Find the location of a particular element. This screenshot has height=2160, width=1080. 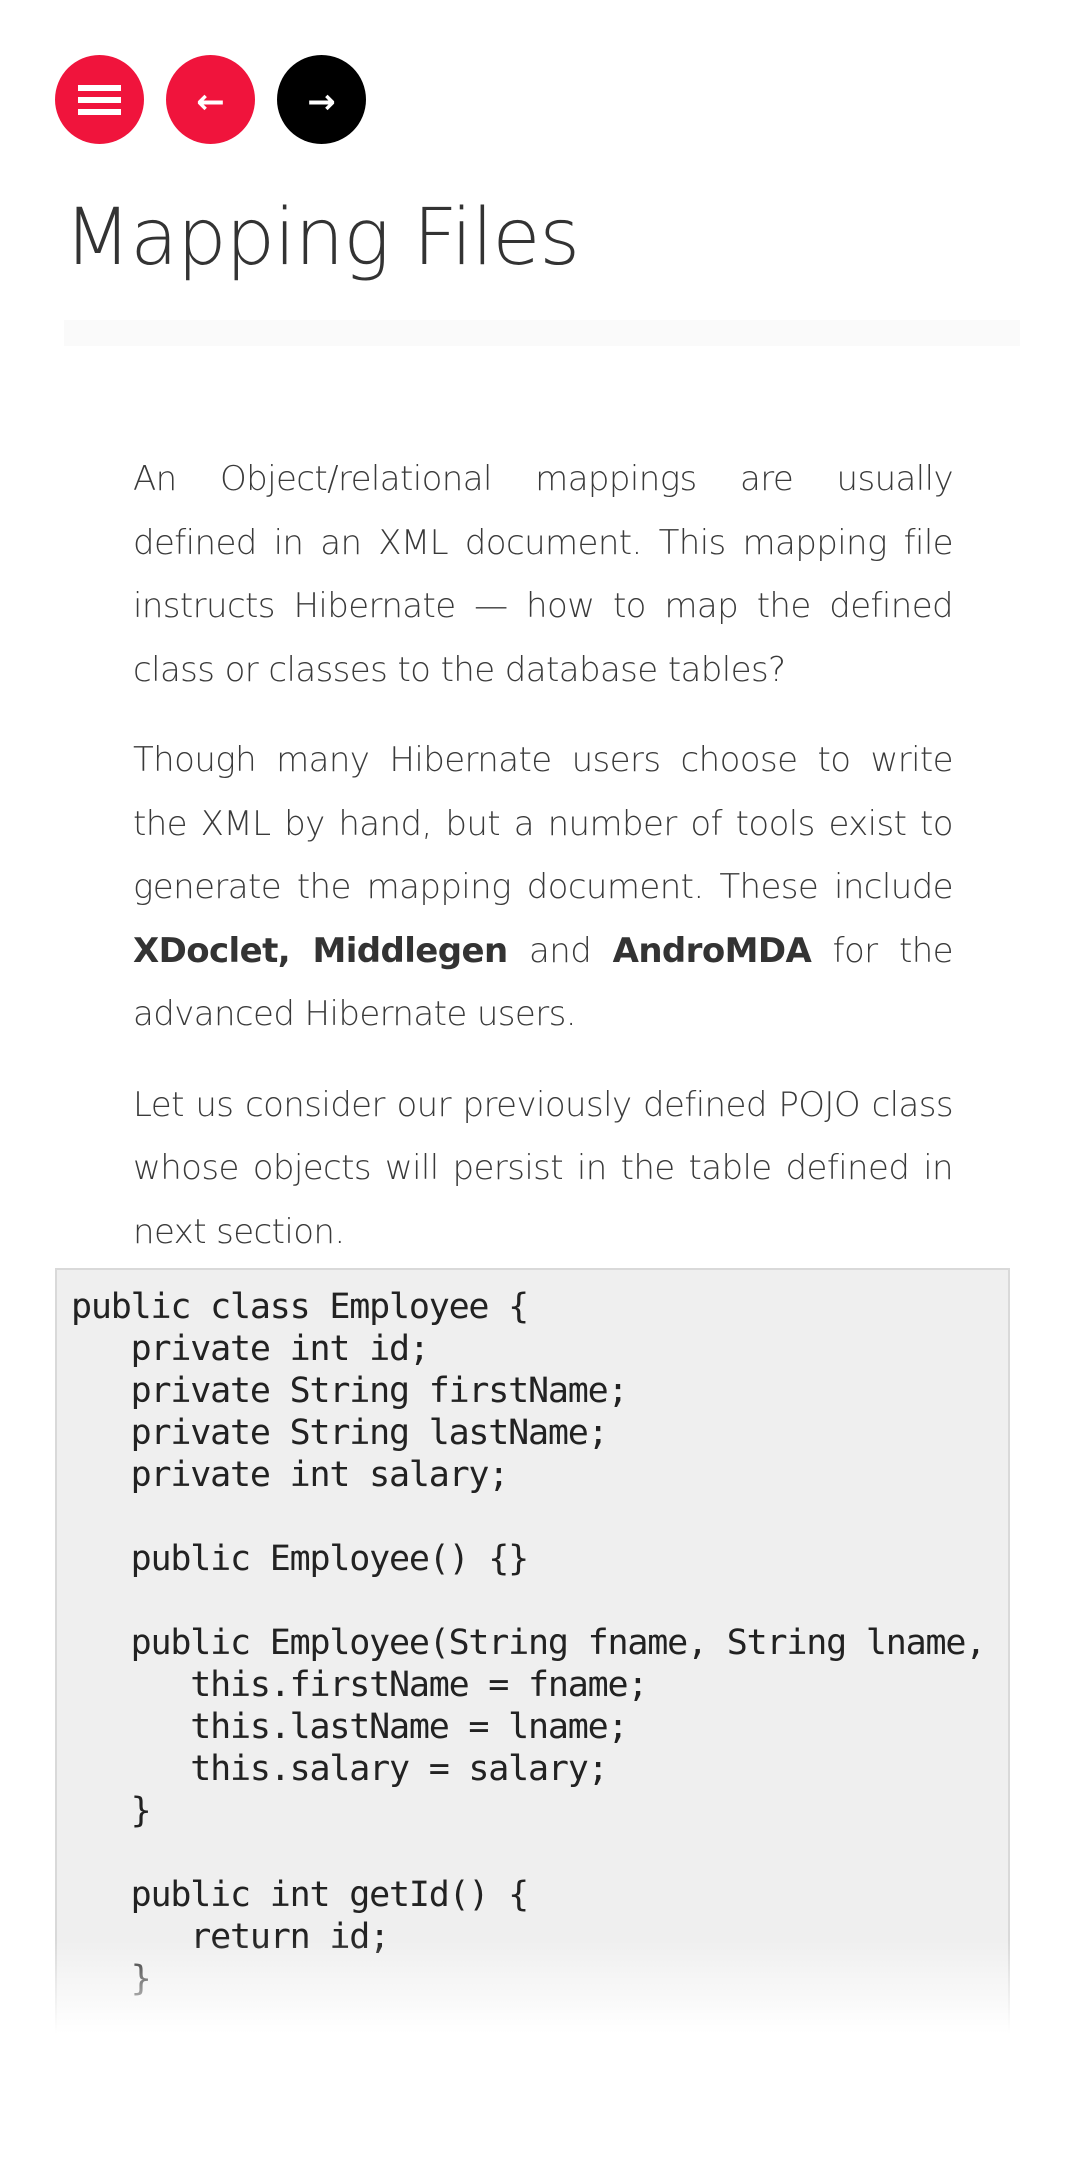

tool-names-xdoclet-middlegen: XDoclet, Middlegen is located at coordinates (320, 950).